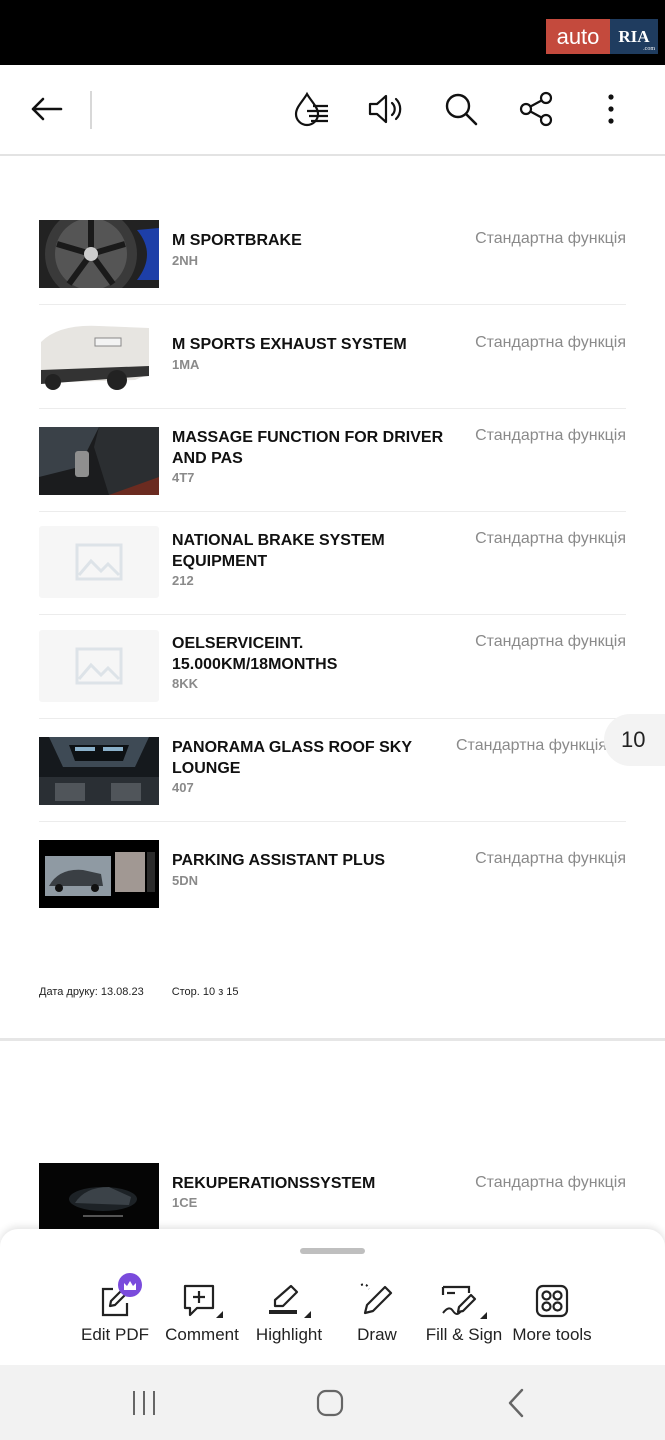  I want to click on overflow-menu-button, so click(611, 109).